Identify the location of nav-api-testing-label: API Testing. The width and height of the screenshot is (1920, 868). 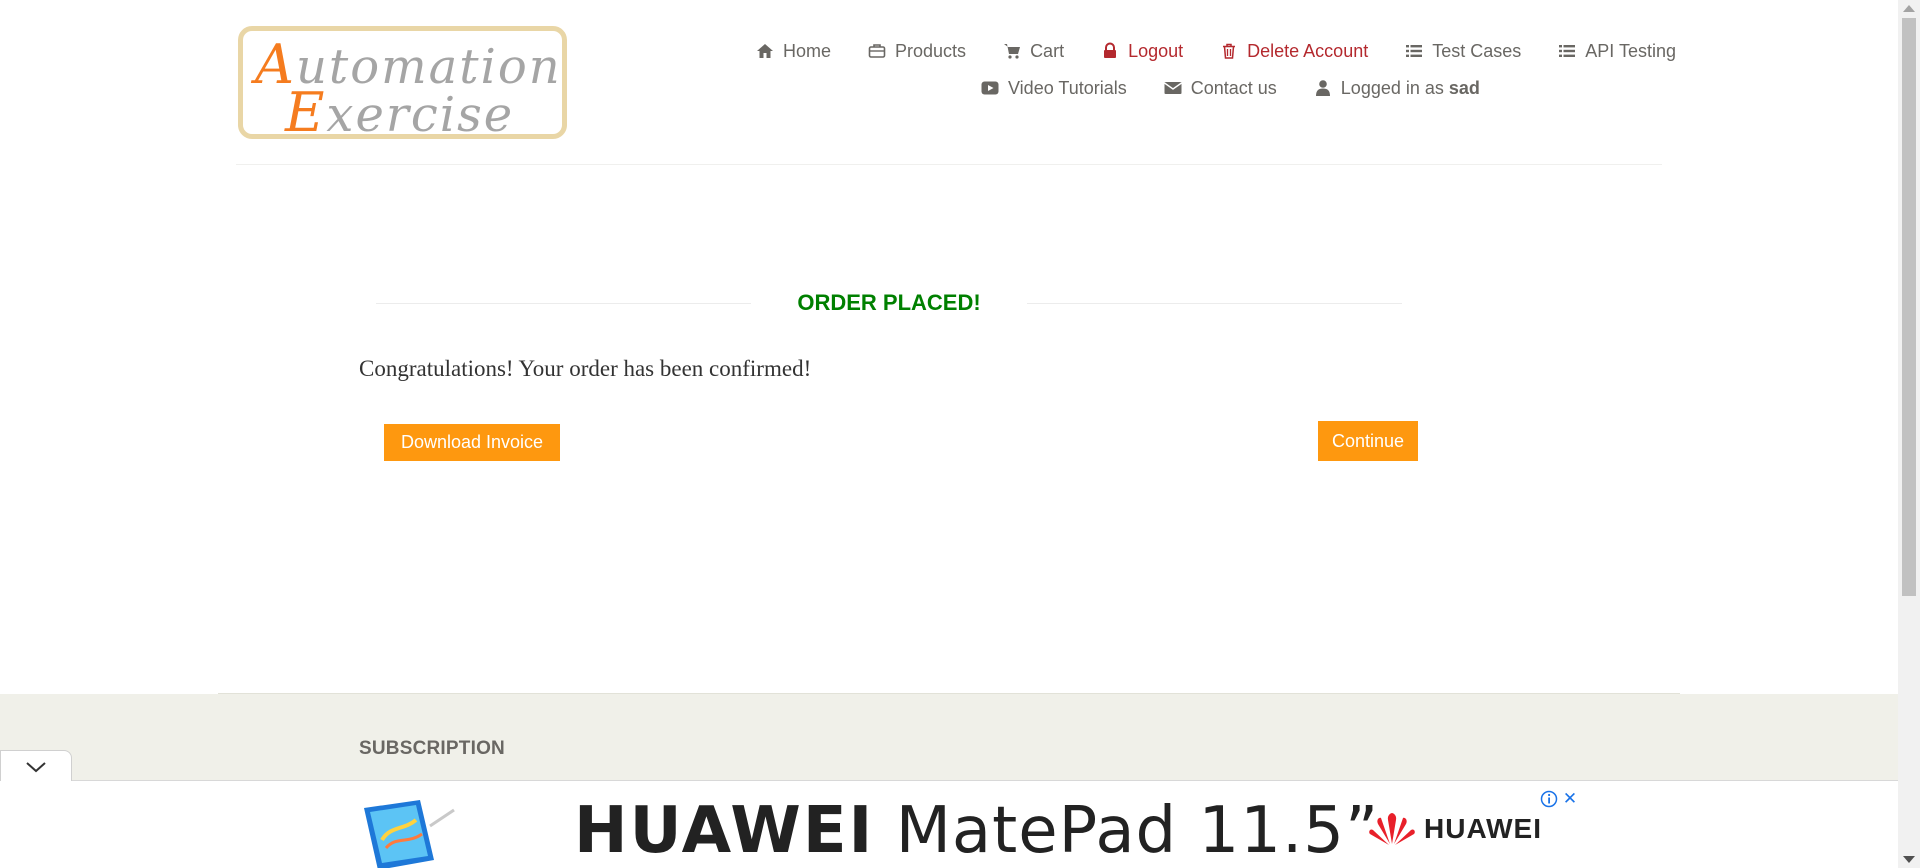
(1630, 50).